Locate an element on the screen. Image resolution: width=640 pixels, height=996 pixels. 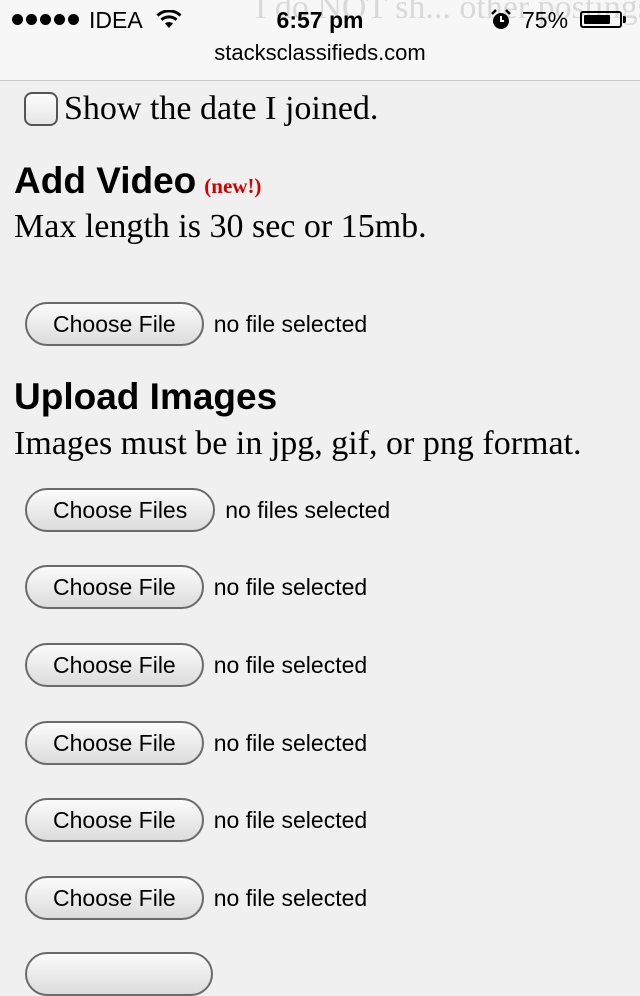
show-date-checkbox is located at coordinates (41, 109).